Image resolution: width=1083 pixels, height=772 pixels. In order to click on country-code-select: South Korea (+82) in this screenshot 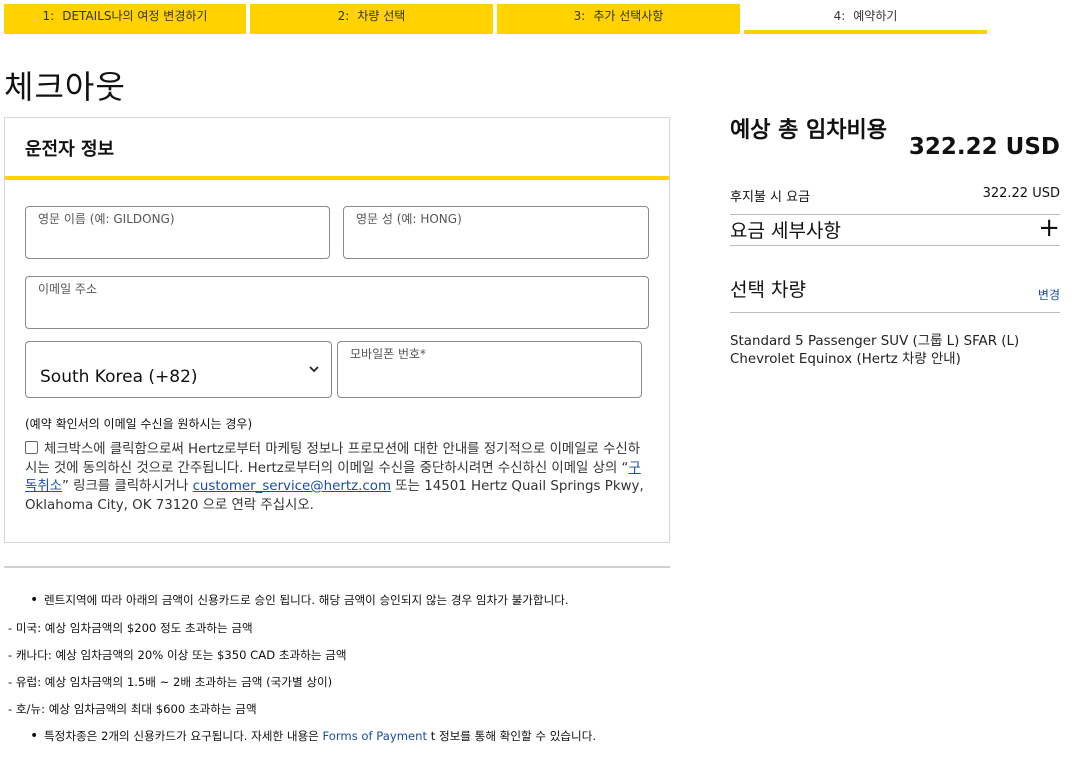, I will do `click(178, 369)`.